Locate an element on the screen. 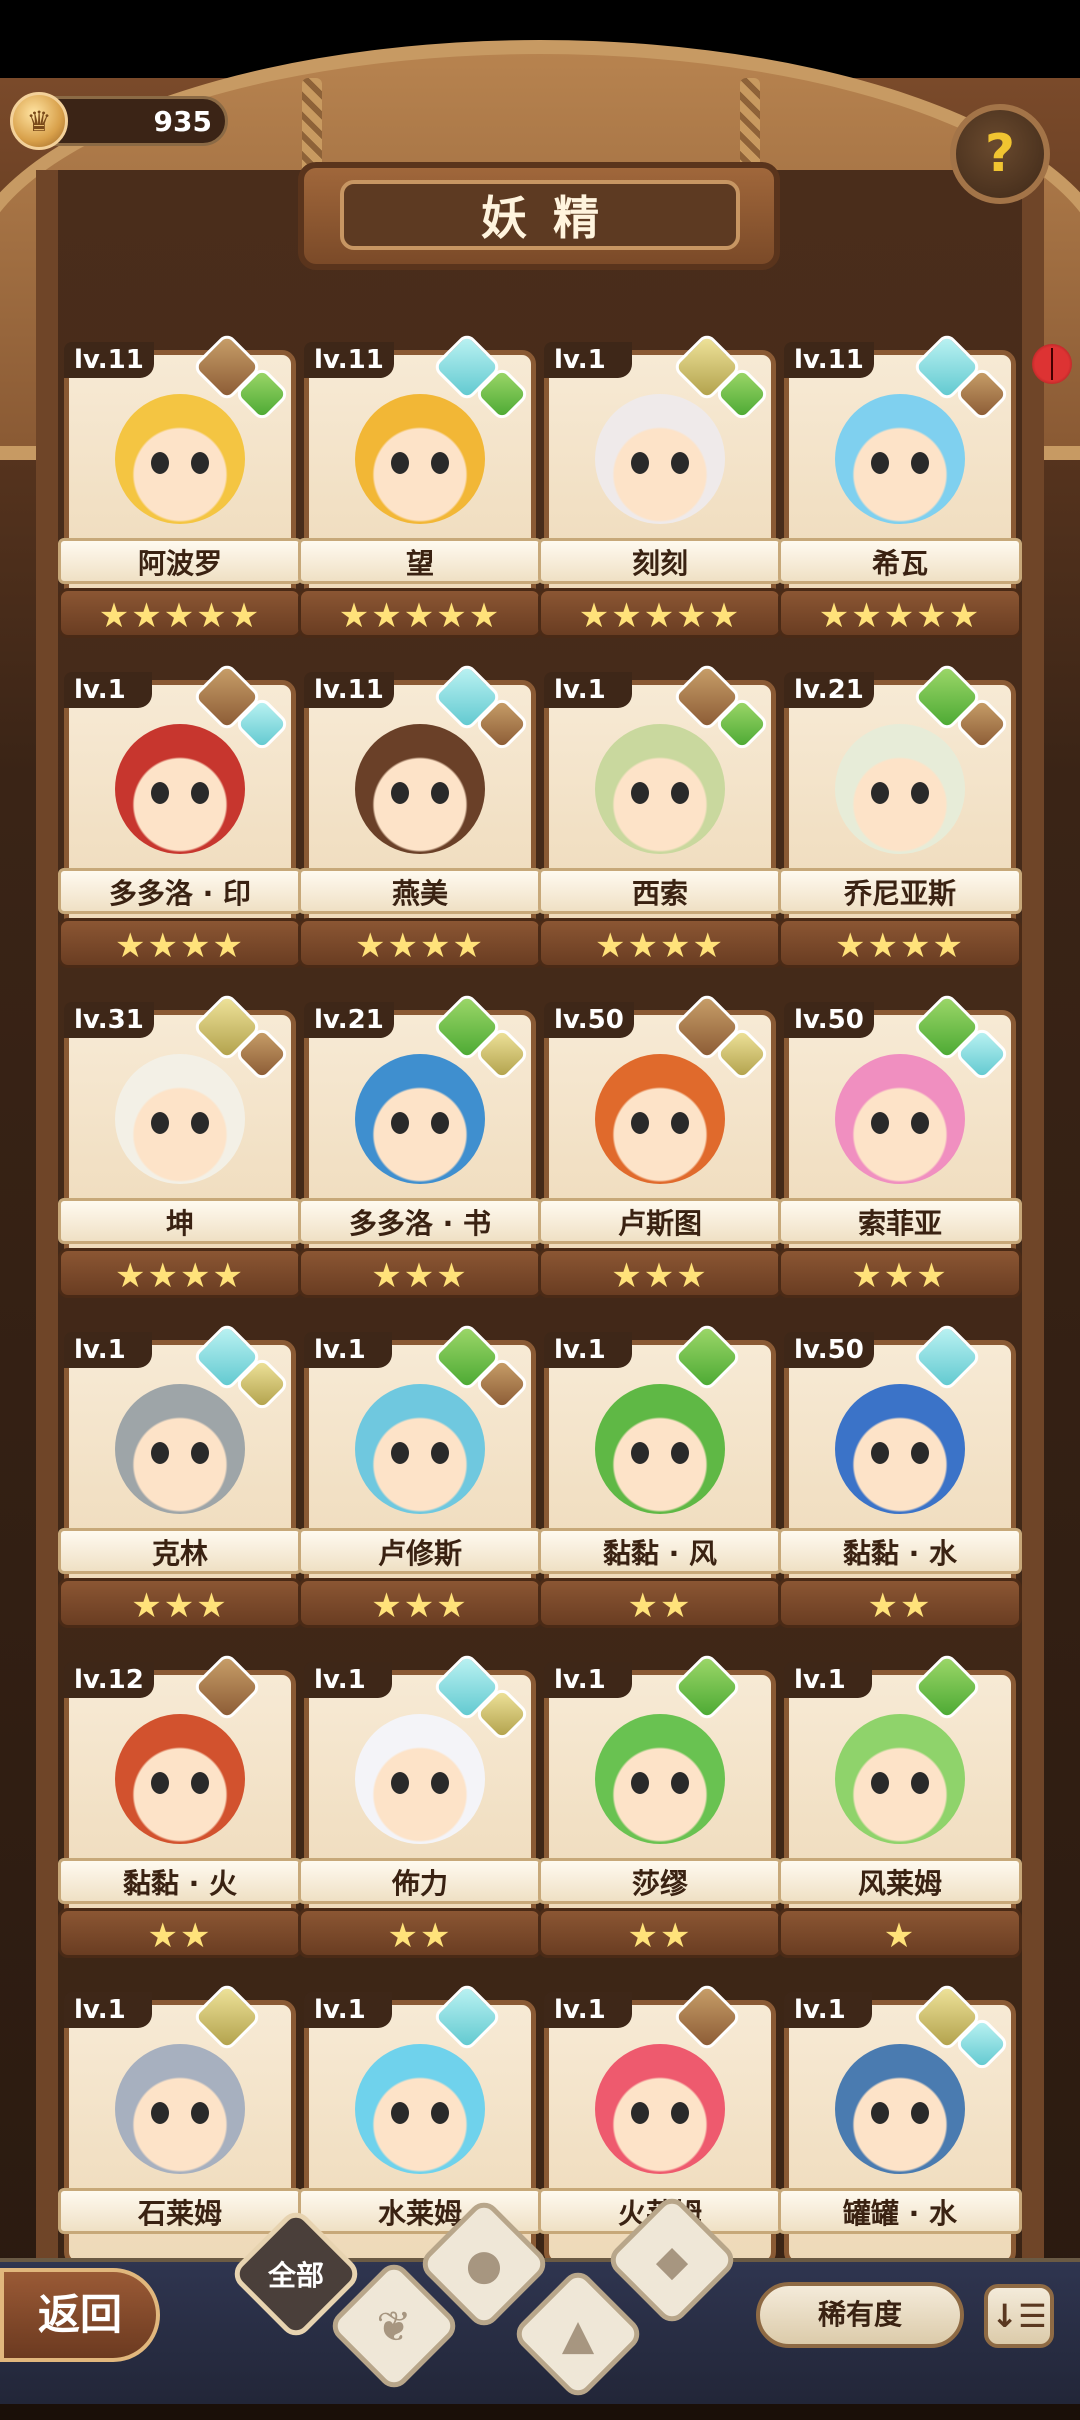 The width and height of the screenshot is (1080, 2420). gem-icon: ◆ is located at coordinates (672, 2260).